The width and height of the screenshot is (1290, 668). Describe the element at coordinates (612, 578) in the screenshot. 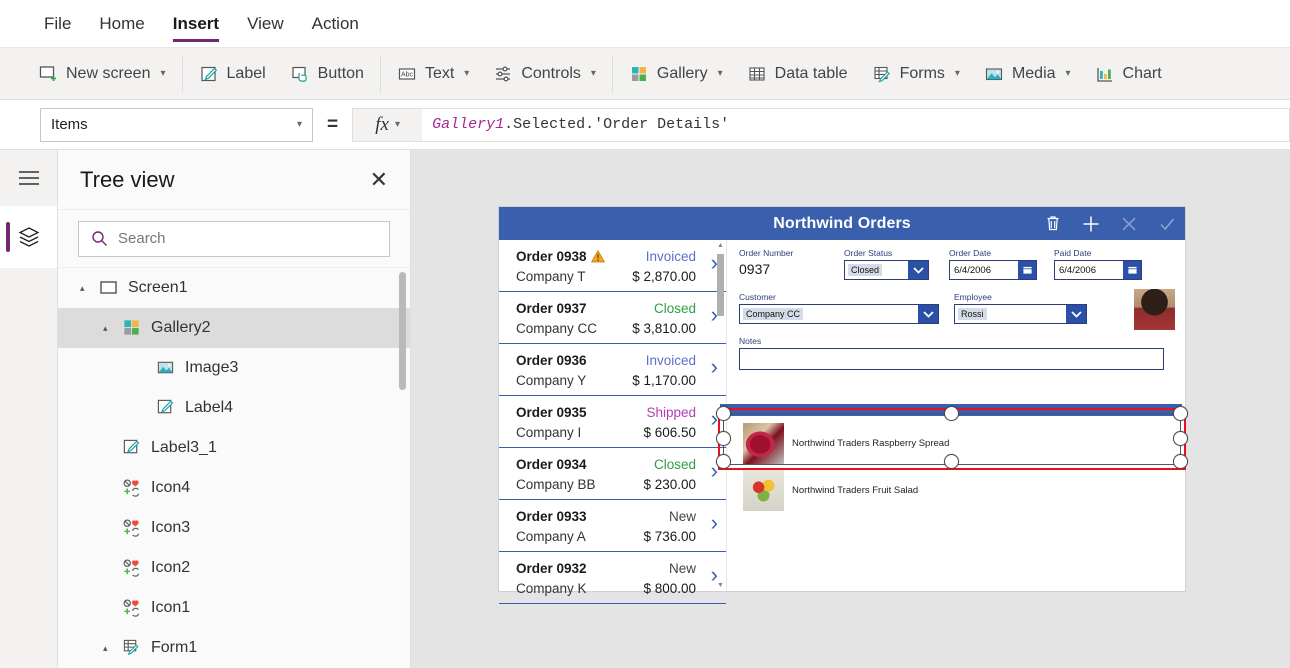

I see `order-row: Order 0932 New Company K $ 800.00 ›` at that location.